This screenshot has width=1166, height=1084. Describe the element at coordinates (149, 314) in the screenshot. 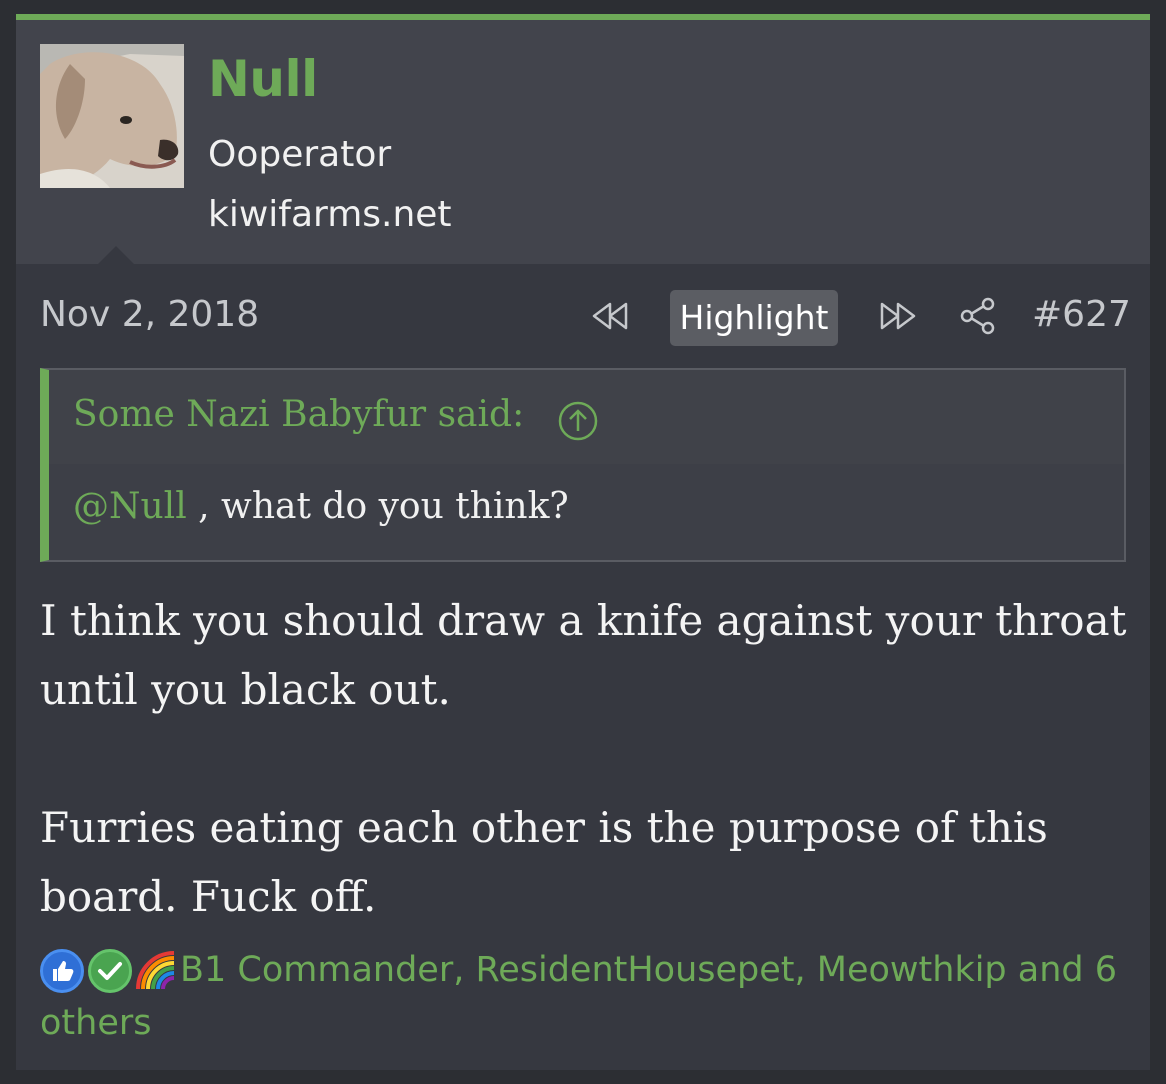

I see `post-date: Nov 2, 2018` at that location.